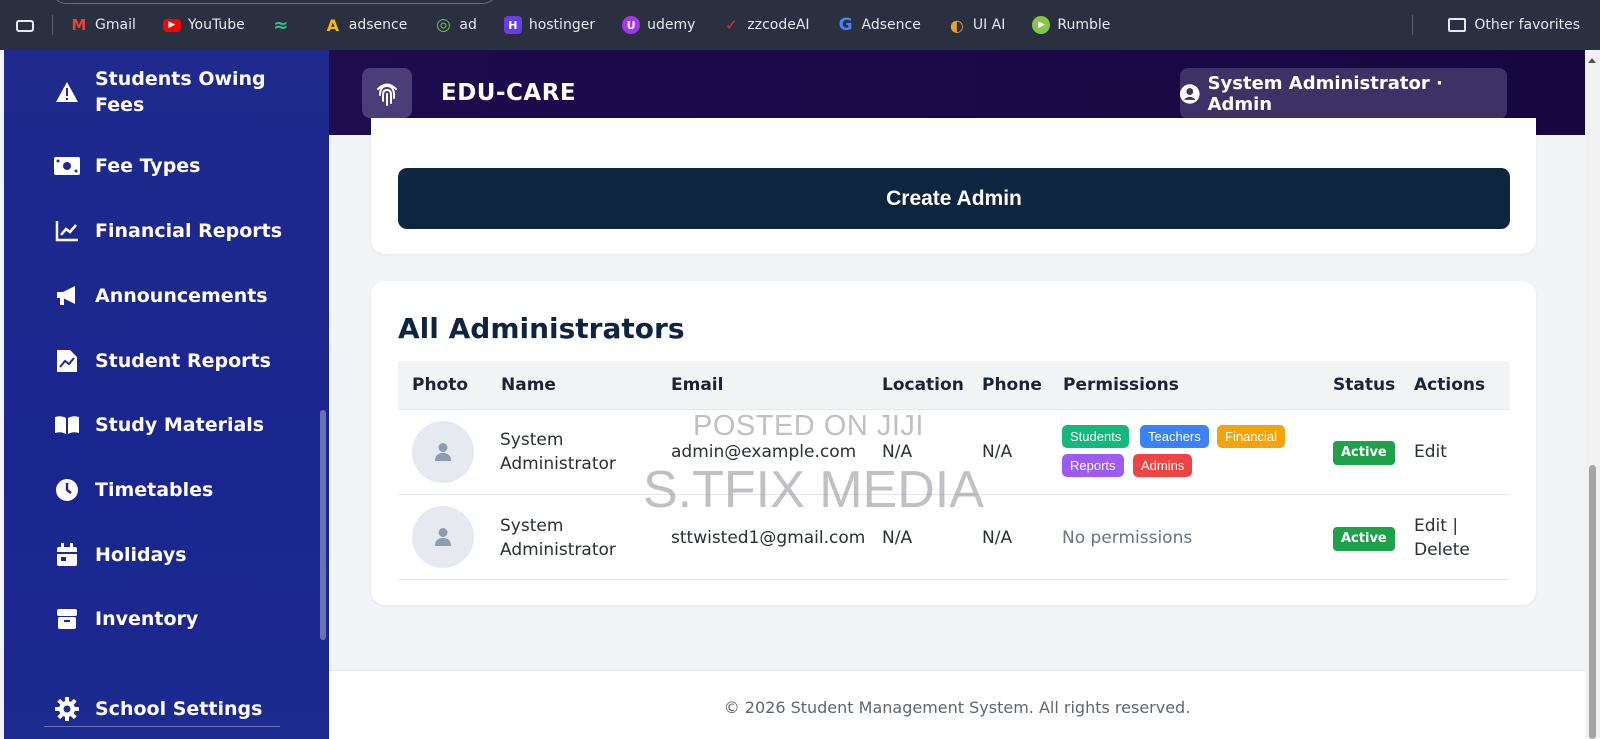 Image resolution: width=1600 pixels, height=739 pixels. Describe the element at coordinates (509, 93) in the screenshot. I see `brand-title: EDU-CARE` at that location.